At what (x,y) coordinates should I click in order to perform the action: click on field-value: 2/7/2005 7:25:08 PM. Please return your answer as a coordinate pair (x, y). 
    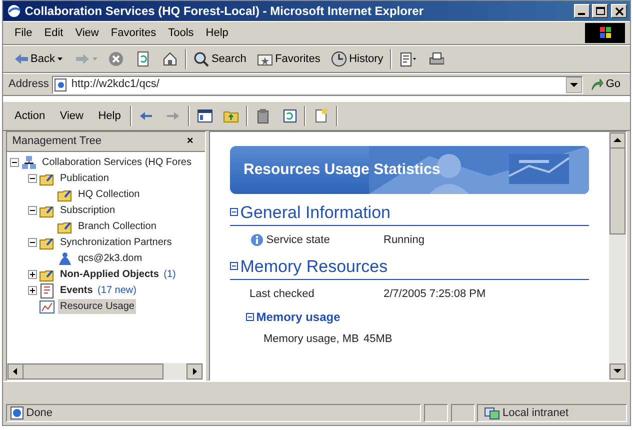
    Looking at the image, I should click on (435, 294).